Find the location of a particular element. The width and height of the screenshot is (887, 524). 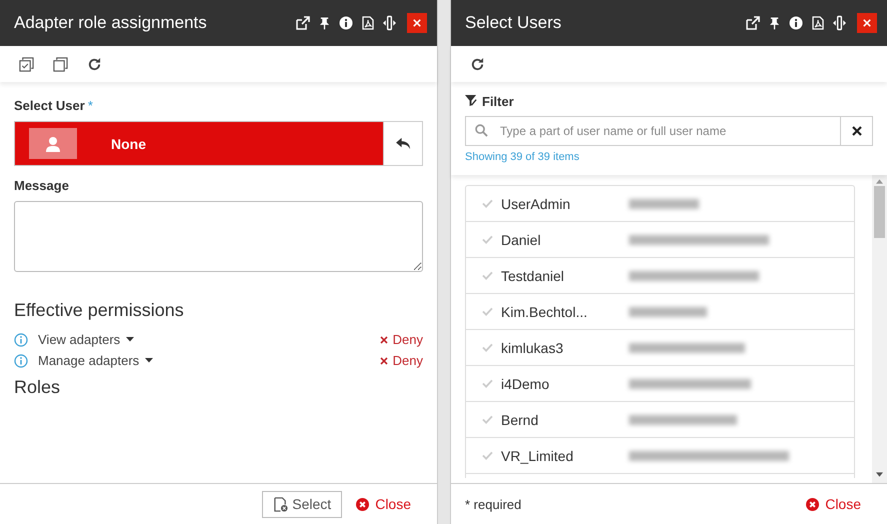

permission-dropdown: Manage adapters is located at coordinates (94, 360).